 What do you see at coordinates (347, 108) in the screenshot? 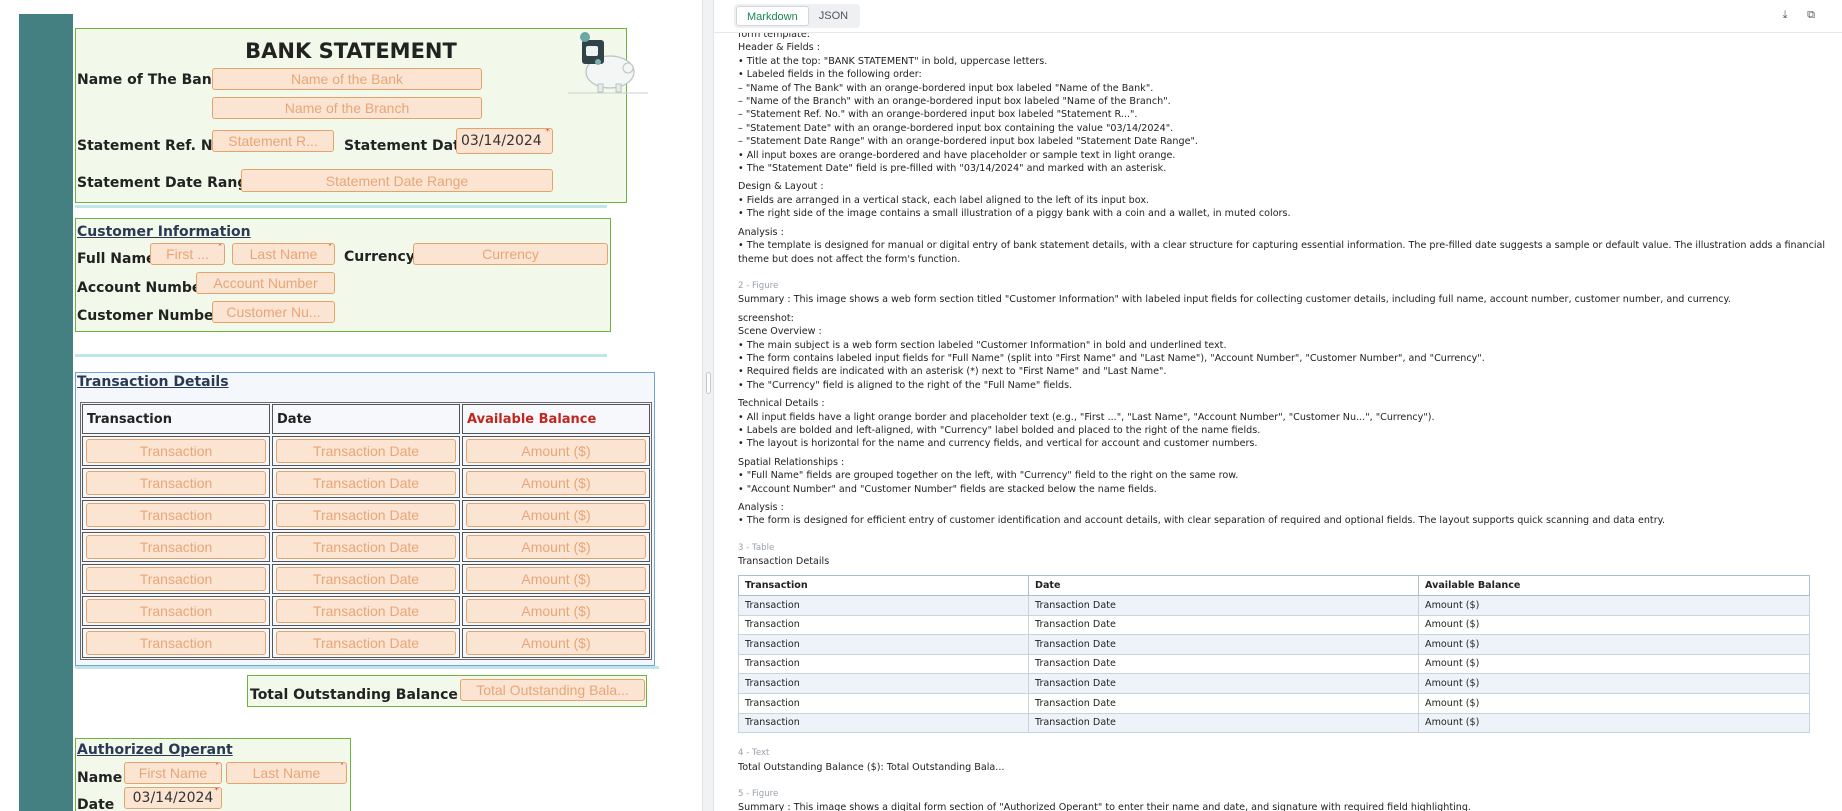
I see `branch-name-input: Name of the Branch` at bounding box center [347, 108].